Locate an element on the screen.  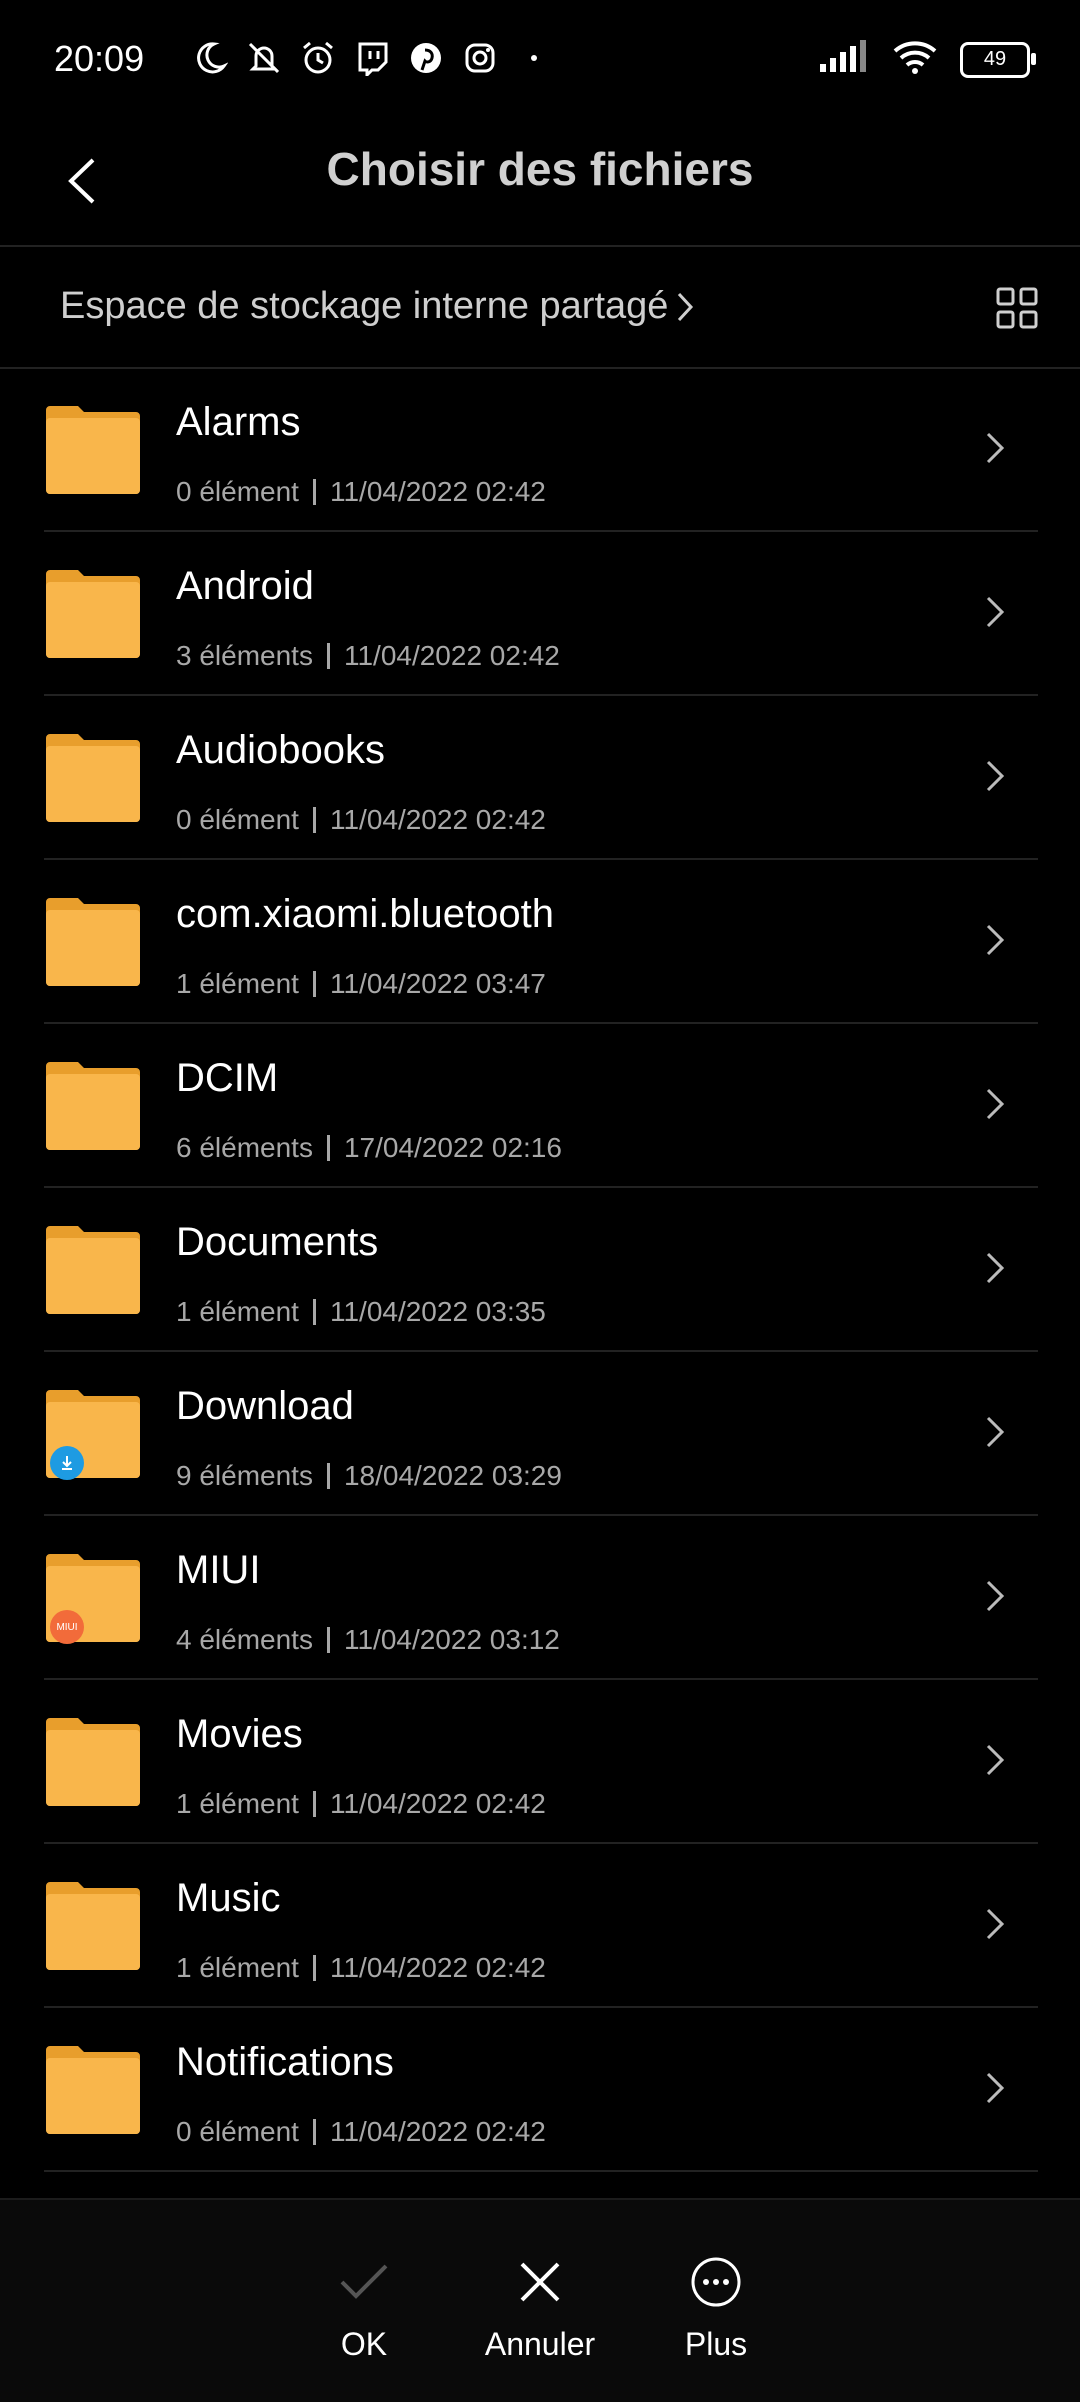
folder-name: Documents is located at coordinates (277, 1242).